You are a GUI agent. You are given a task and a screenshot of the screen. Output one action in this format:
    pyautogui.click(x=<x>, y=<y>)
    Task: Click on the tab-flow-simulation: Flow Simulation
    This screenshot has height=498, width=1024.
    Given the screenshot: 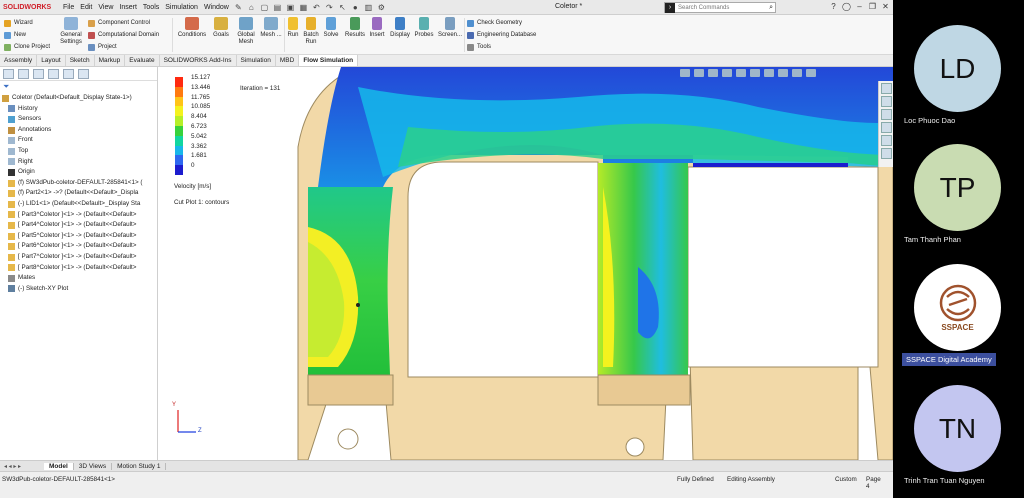 What is the action you would take?
    pyautogui.click(x=329, y=60)
    